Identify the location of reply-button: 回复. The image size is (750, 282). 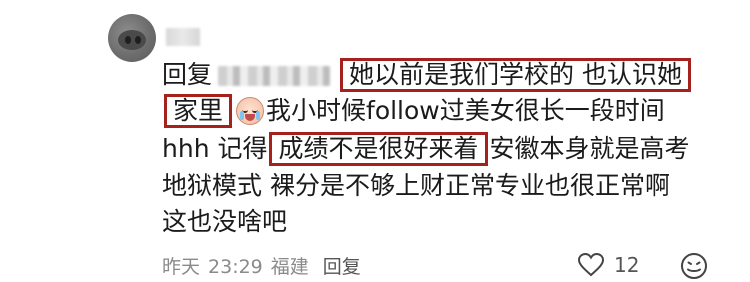
(342, 267).